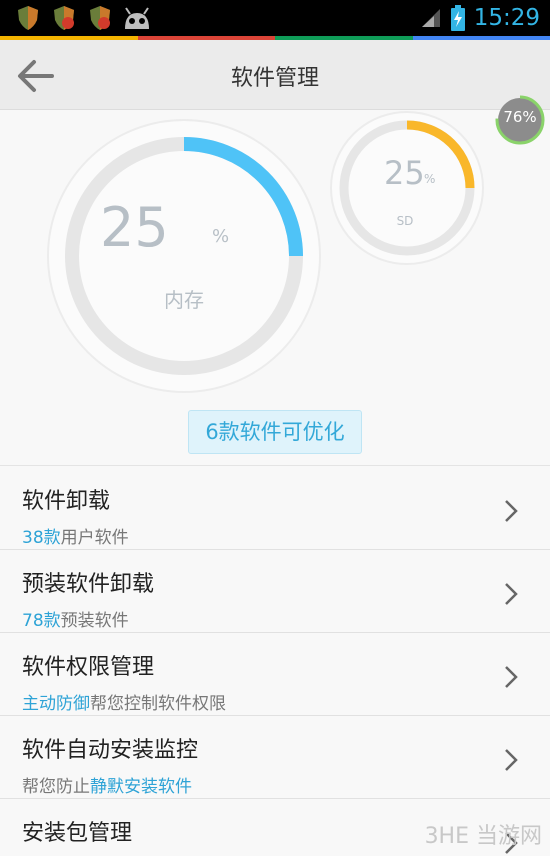 Image resolution: width=550 pixels, height=856 pixels. I want to click on list-item-title: 预装软件卸载, so click(88, 584).